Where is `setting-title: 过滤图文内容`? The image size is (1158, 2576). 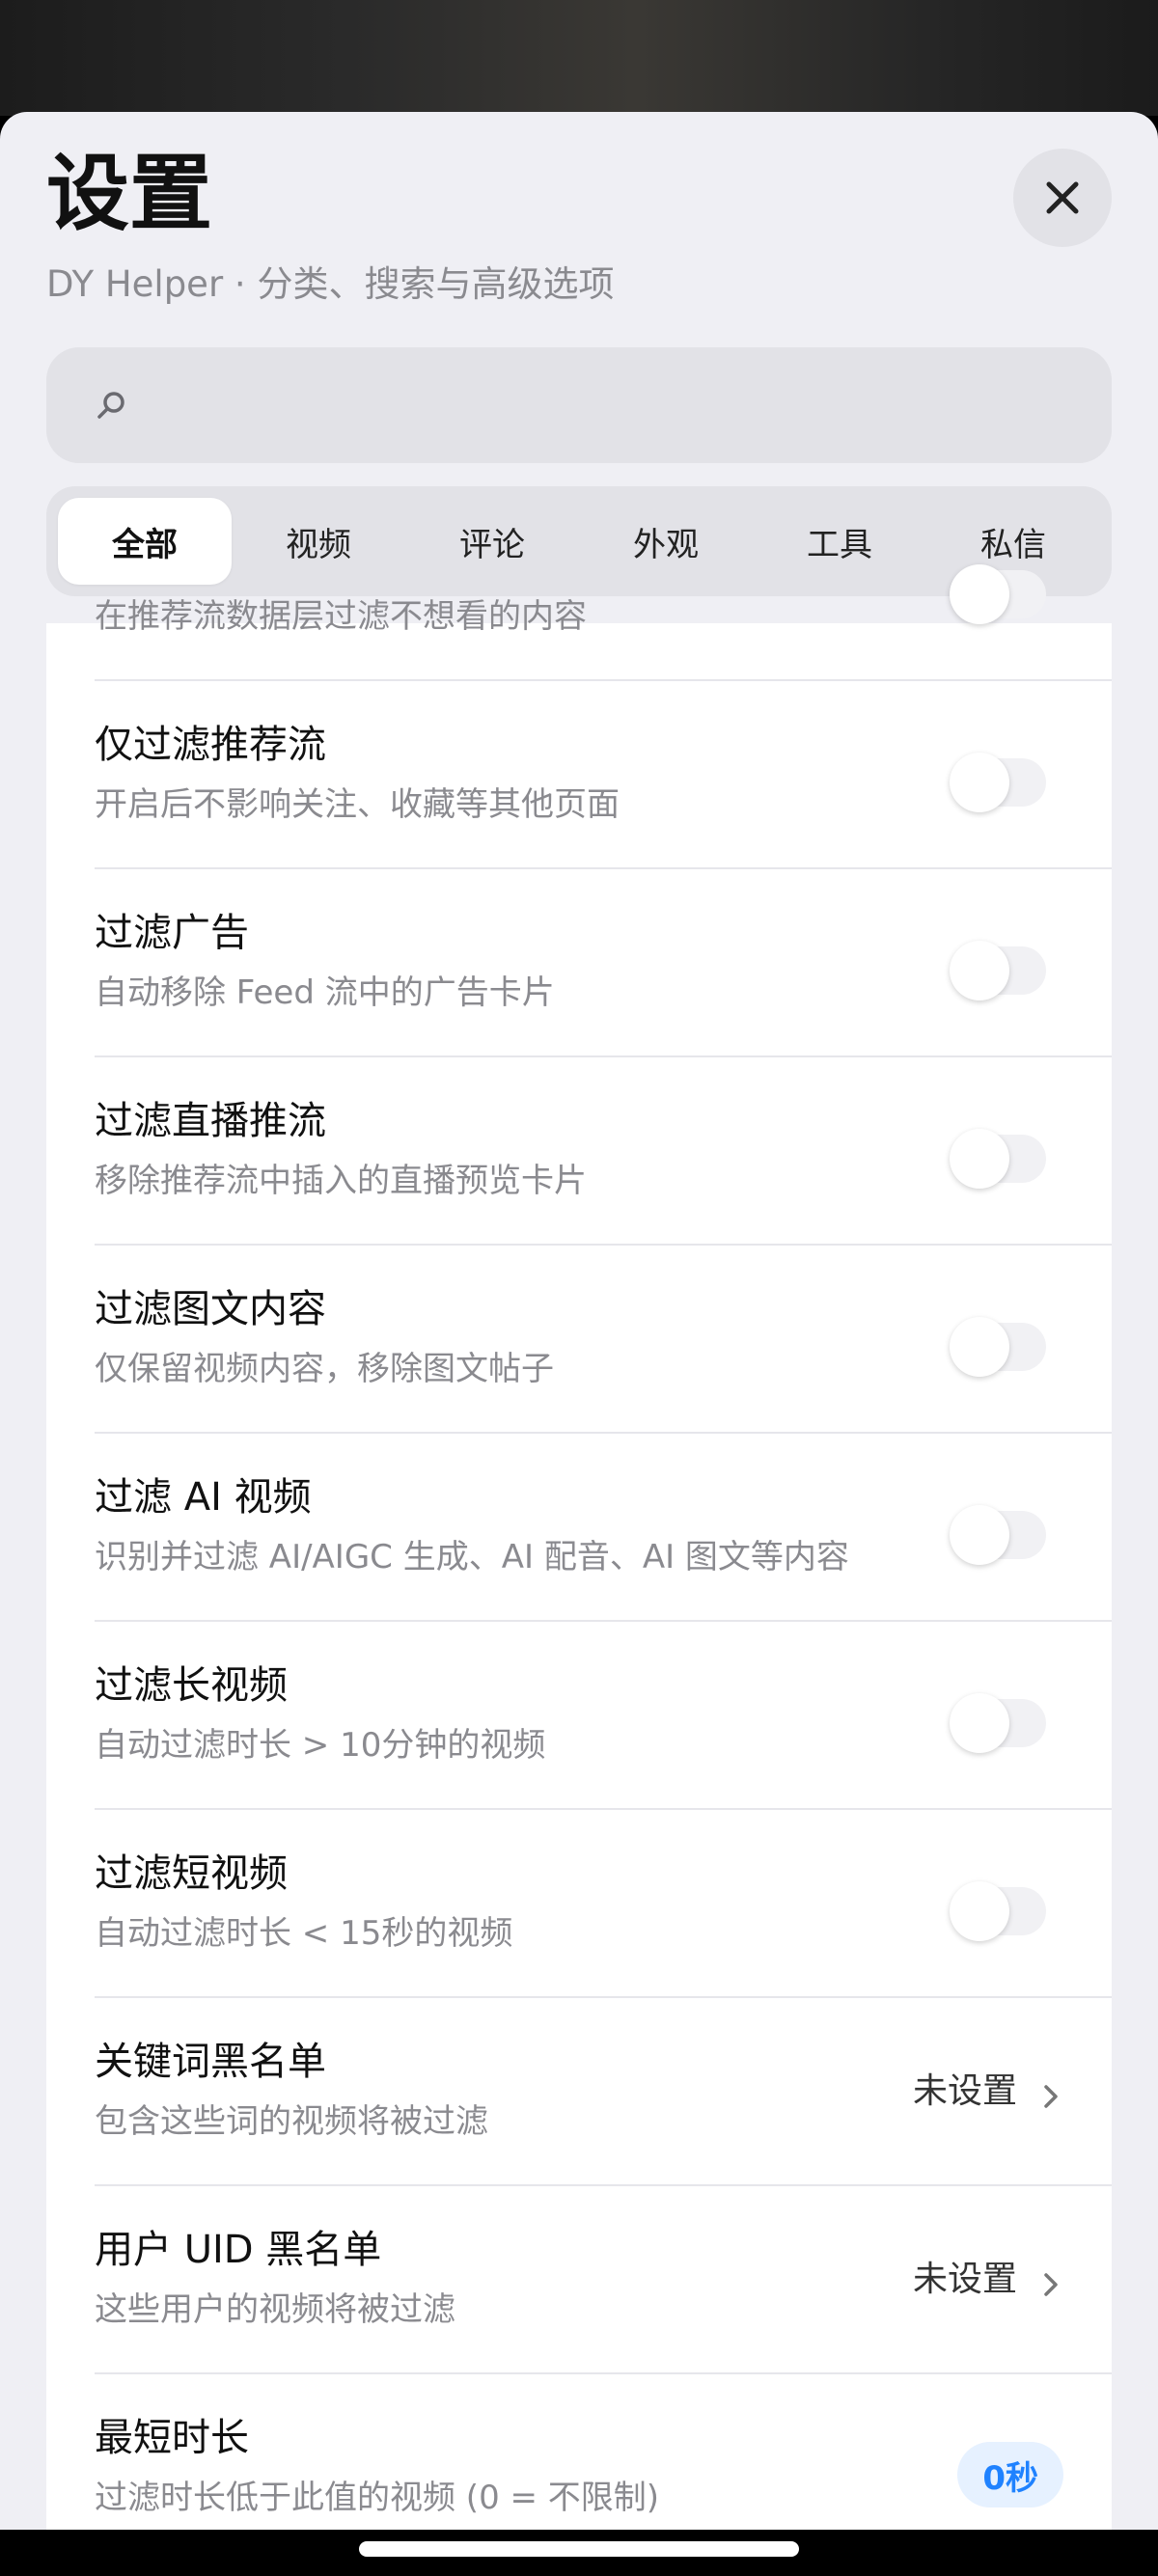 setting-title: 过滤图文内容 is located at coordinates (210, 1309).